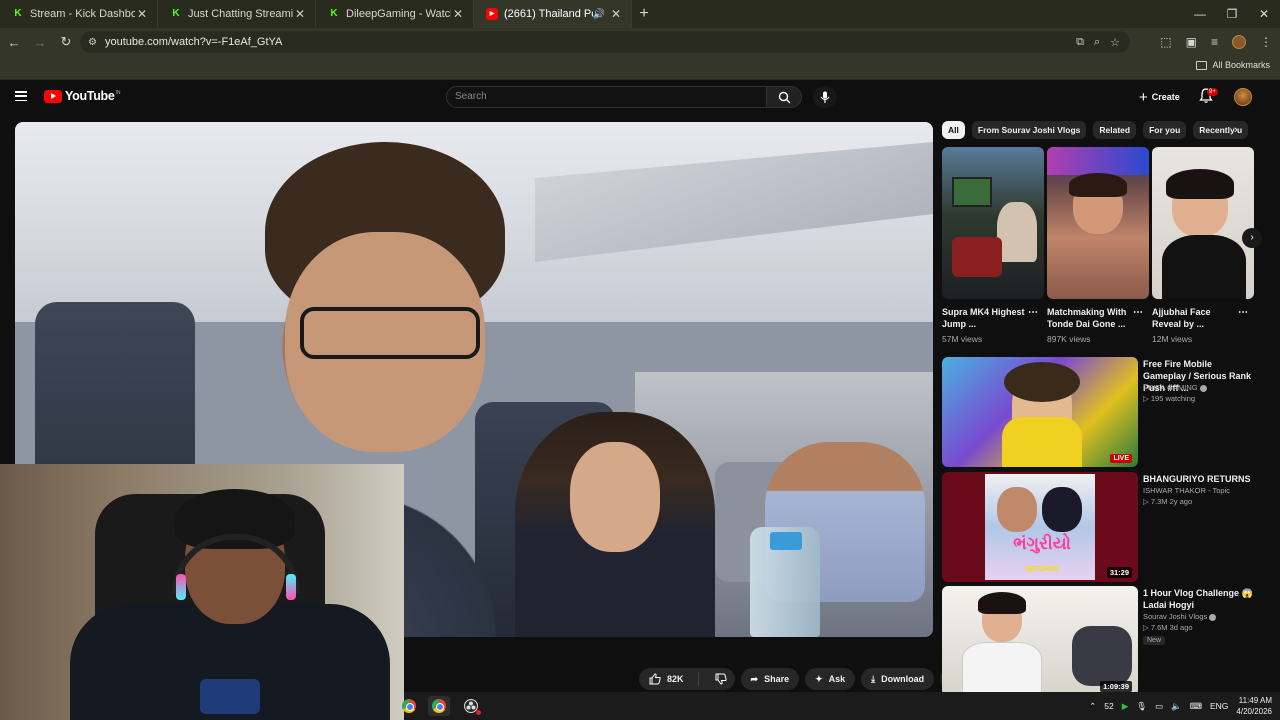  What do you see at coordinates (1171, 501) in the screenshot?
I see `video-meta-text: 7.3M 2y ago` at bounding box center [1171, 501].